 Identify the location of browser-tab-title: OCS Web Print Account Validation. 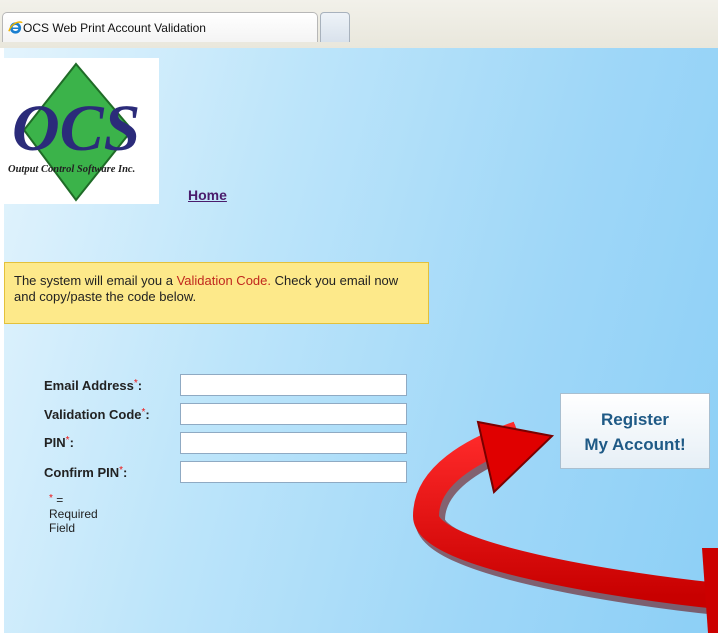
(114, 28).